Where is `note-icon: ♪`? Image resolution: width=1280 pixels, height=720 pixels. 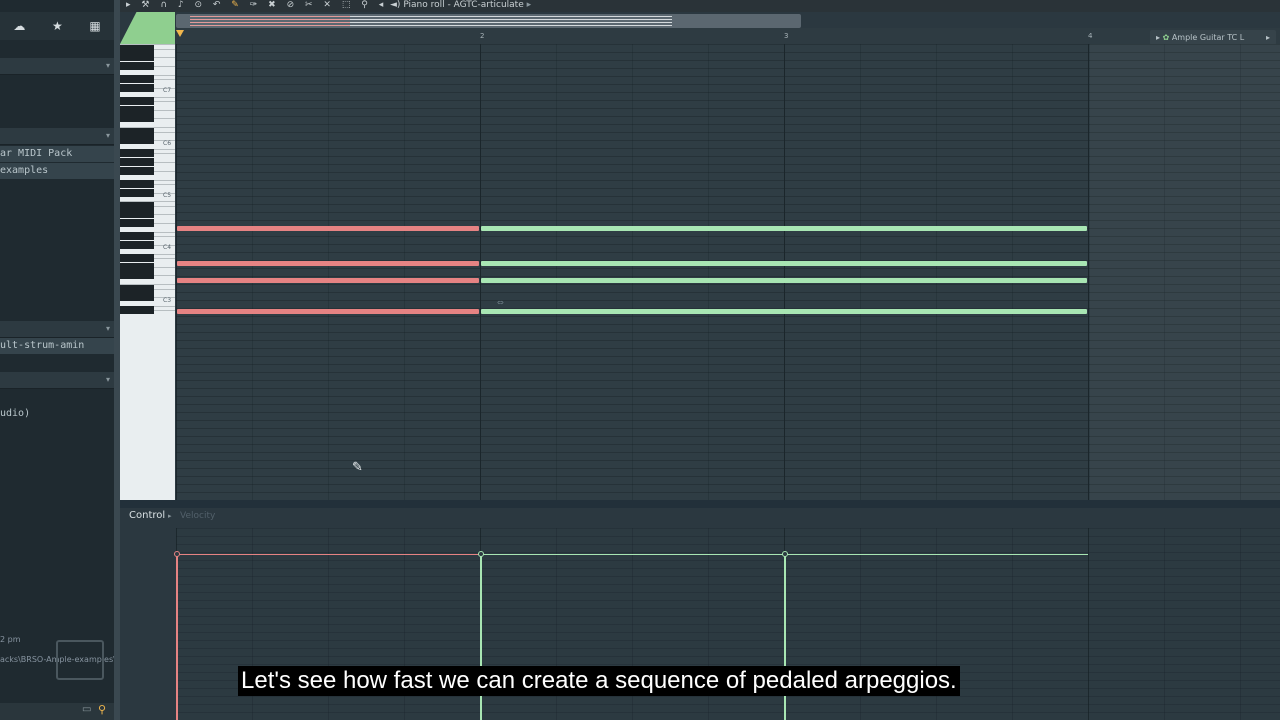 note-icon: ♪ is located at coordinates (182, 5).